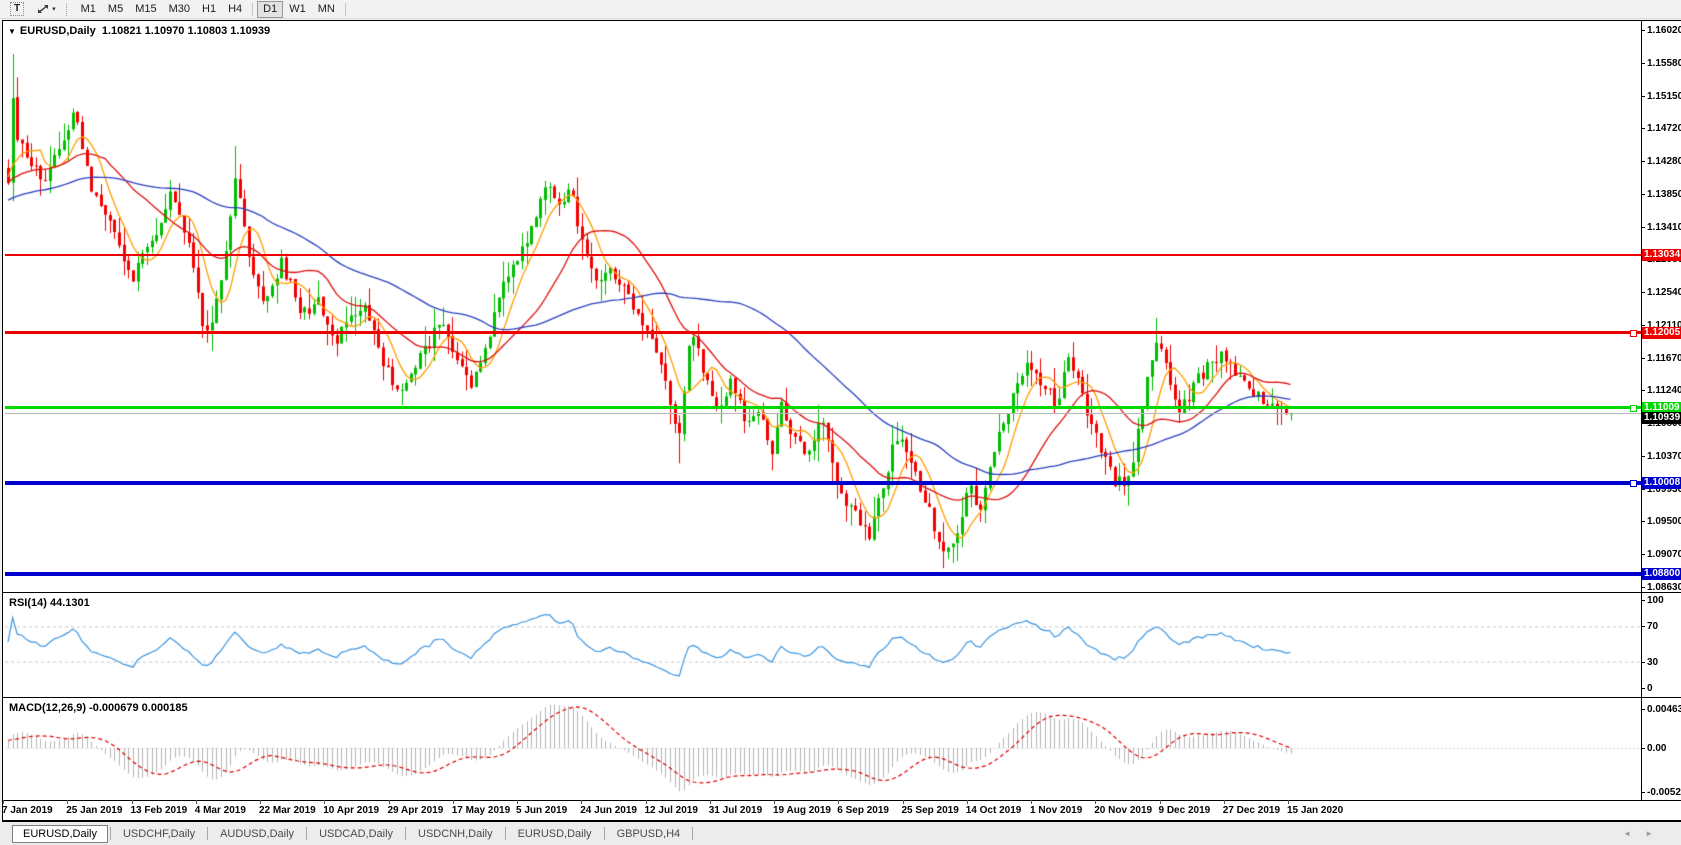  I want to click on date-axis-label: 7 Jan 2019, so click(27, 810).